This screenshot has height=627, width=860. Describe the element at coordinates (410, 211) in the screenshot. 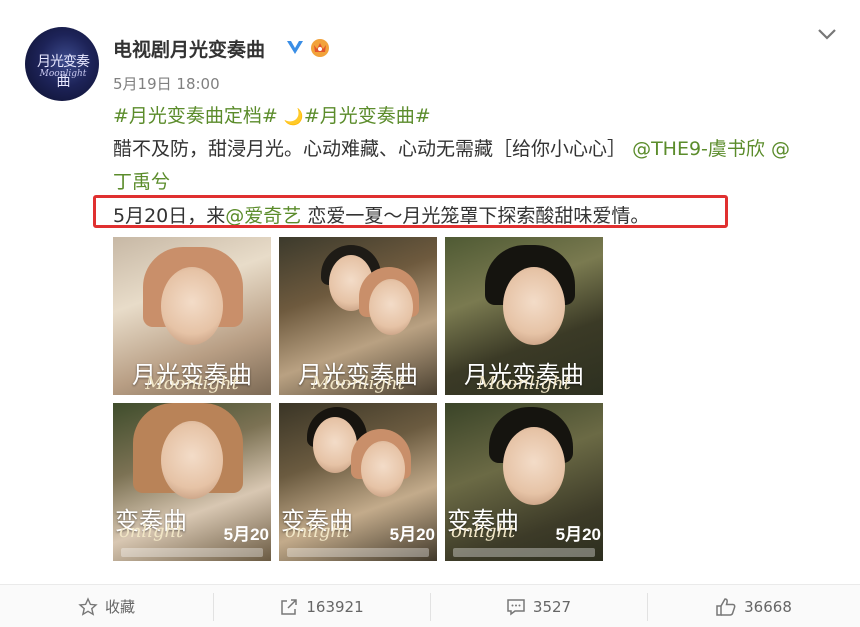

I see `highlight-box` at that location.